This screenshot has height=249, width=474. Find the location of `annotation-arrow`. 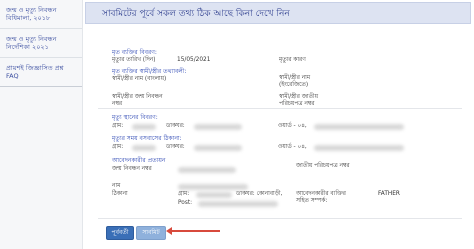

annotation-arrow is located at coordinates (194, 231).